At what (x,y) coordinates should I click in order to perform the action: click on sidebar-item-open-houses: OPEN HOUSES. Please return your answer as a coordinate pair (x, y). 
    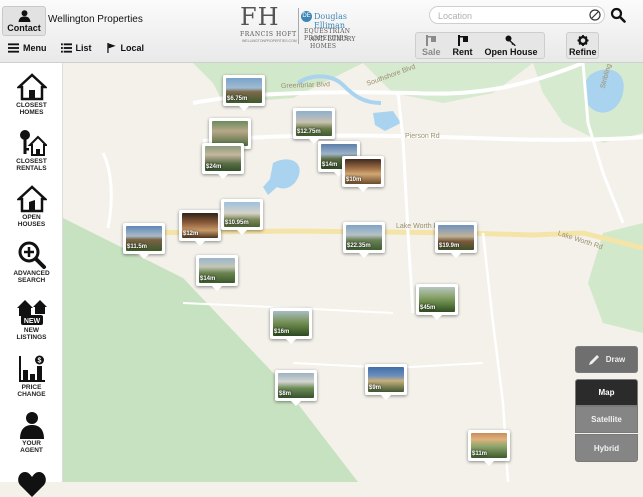
    Looking at the image, I should click on (31, 206).